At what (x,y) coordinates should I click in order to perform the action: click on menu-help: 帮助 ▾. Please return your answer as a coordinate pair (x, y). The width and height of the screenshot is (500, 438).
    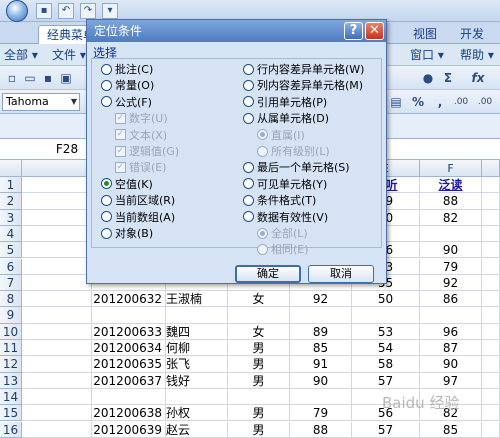
    Looking at the image, I should click on (477, 55).